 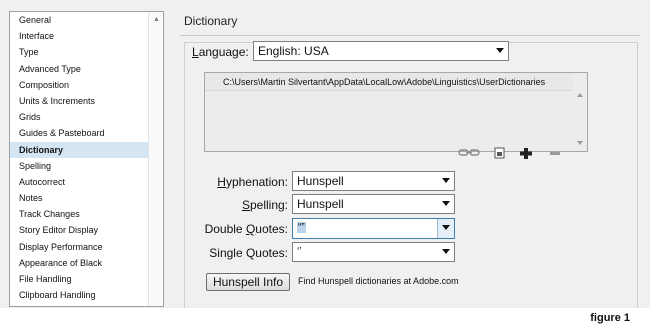 What do you see at coordinates (373, 252) in the screenshot?
I see `single-quotes-select: ‘’` at bounding box center [373, 252].